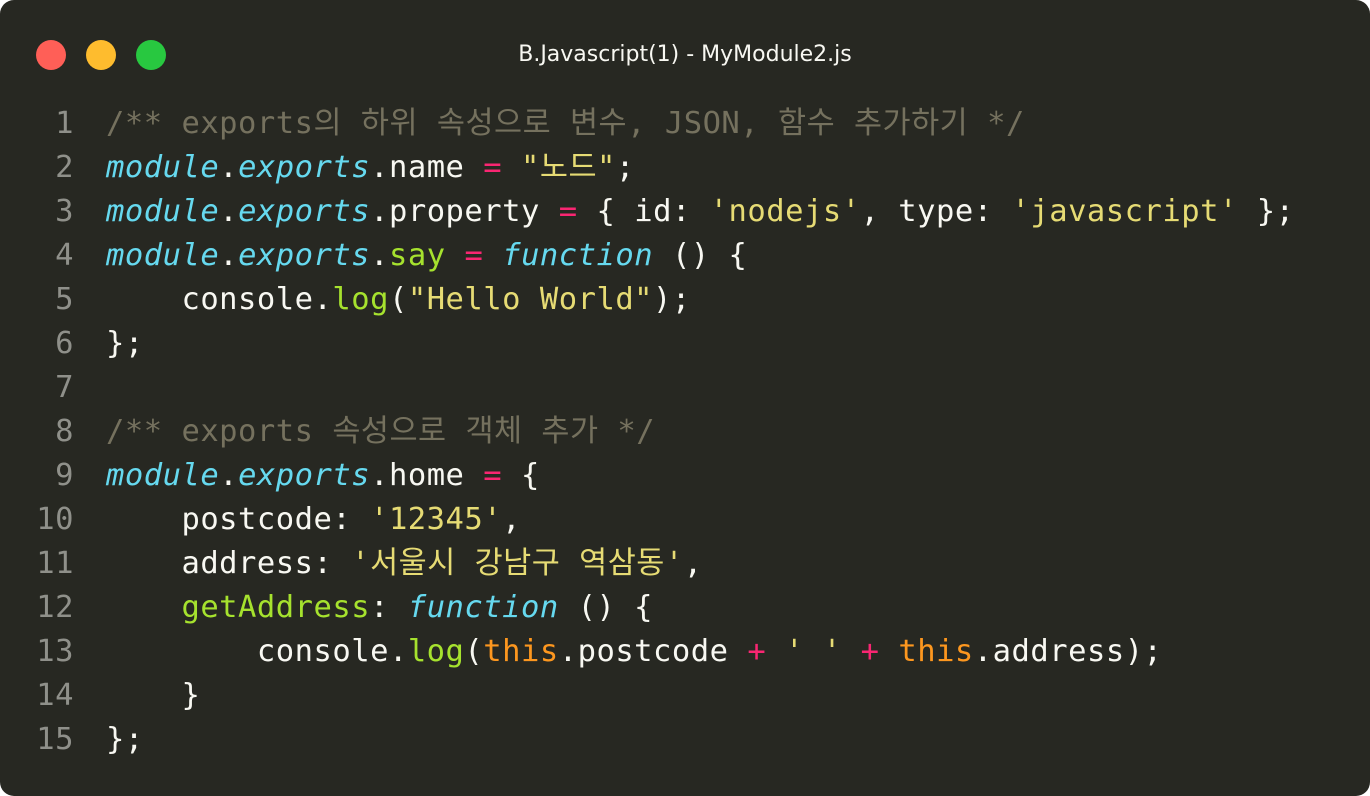 Image resolution: width=1370 pixels, height=796 pixels. Describe the element at coordinates (55, 739) in the screenshot. I see `line-number: 15` at that location.